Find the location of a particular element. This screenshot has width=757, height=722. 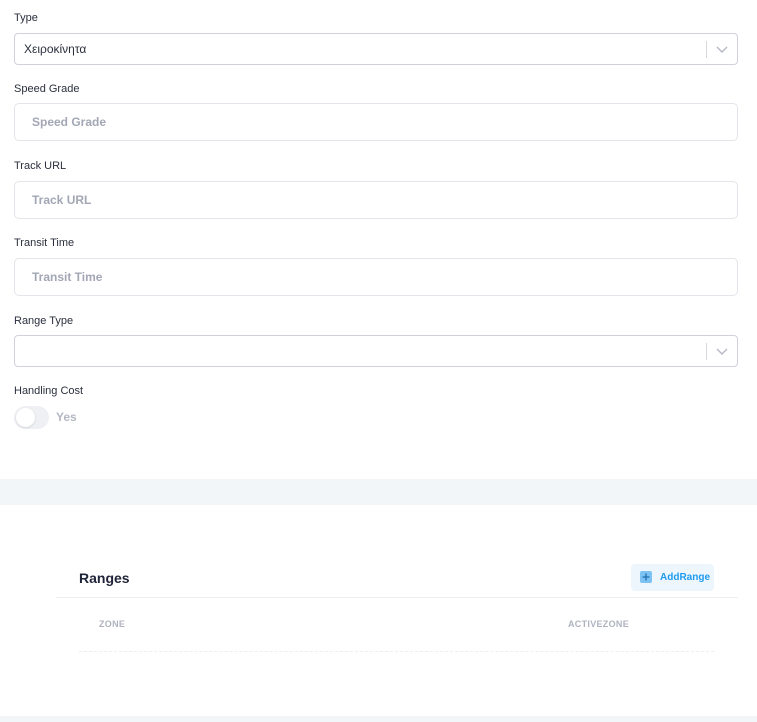

ranges-title: Ranges is located at coordinates (104, 578).